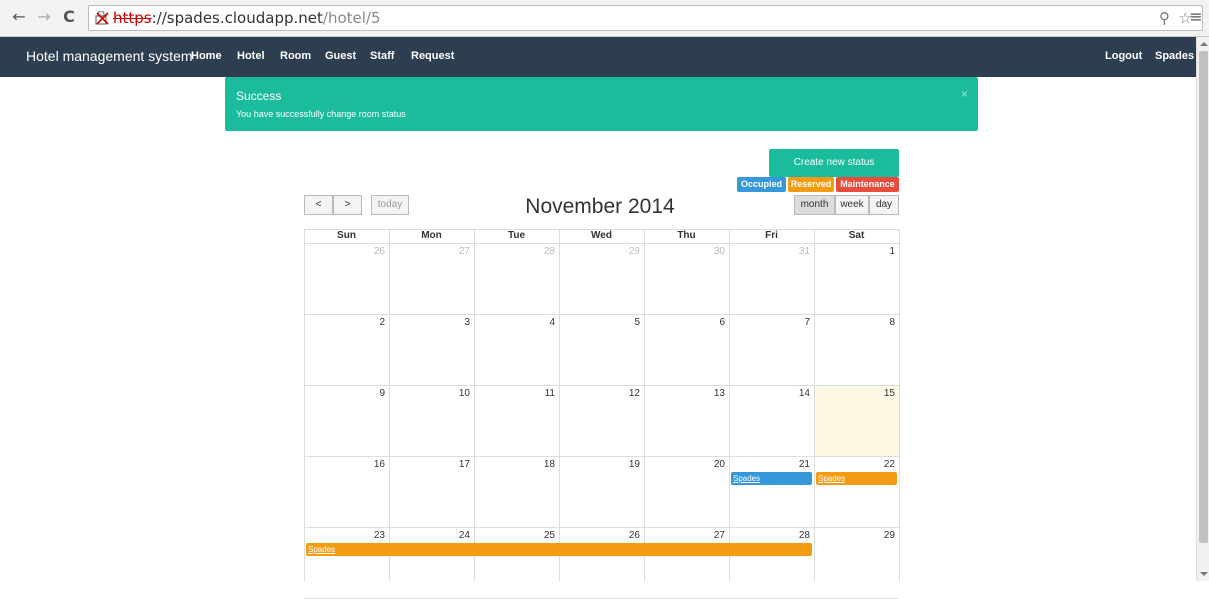 The image size is (1209, 599). I want to click on day-number: 6, so click(684, 322).